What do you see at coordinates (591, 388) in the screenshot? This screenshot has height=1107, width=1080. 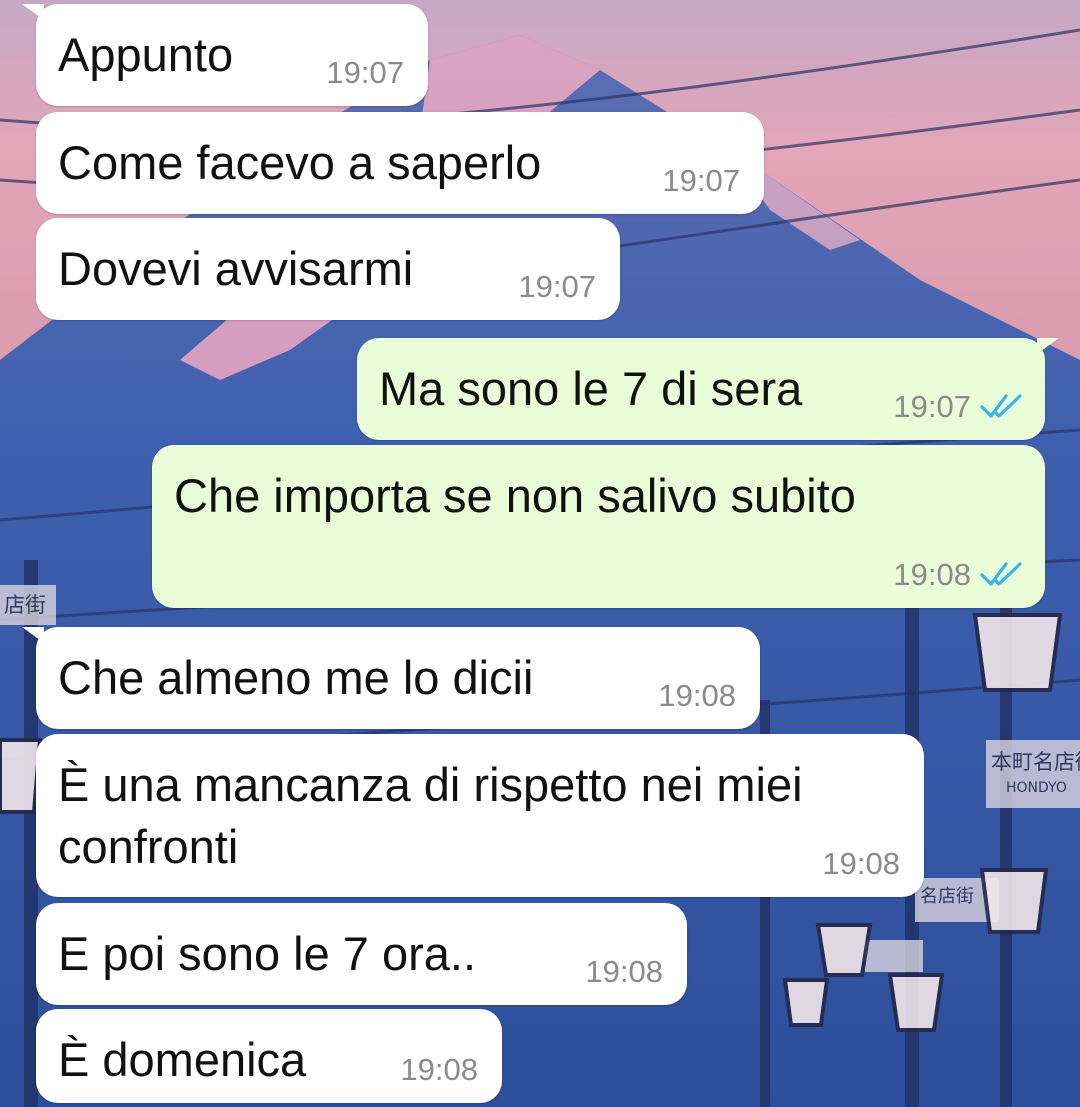 I see `message-text: Ma sono le 7 di sera` at bounding box center [591, 388].